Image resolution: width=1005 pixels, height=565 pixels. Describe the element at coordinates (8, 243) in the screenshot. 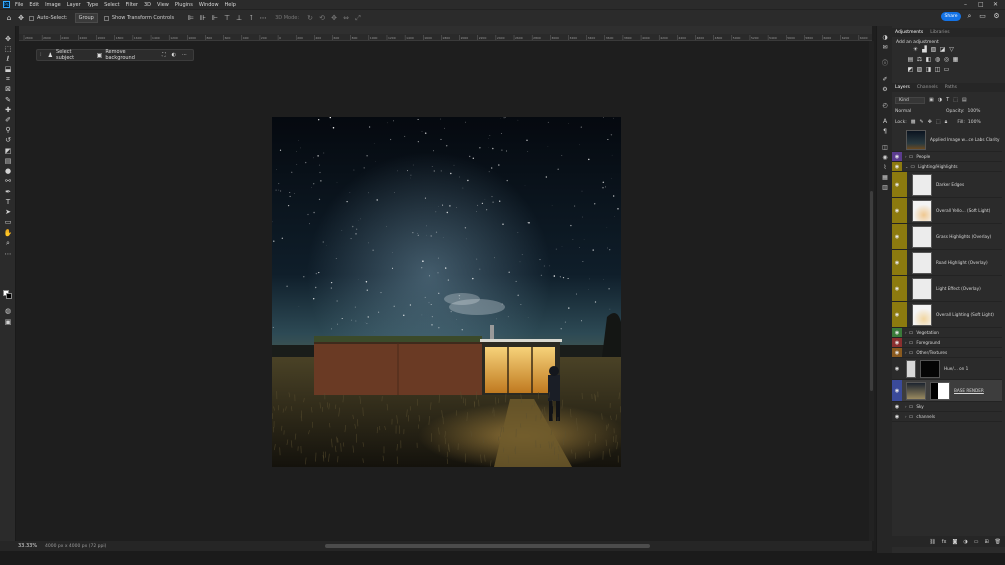

I see `zoom-tool-icon: ⌕` at that location.